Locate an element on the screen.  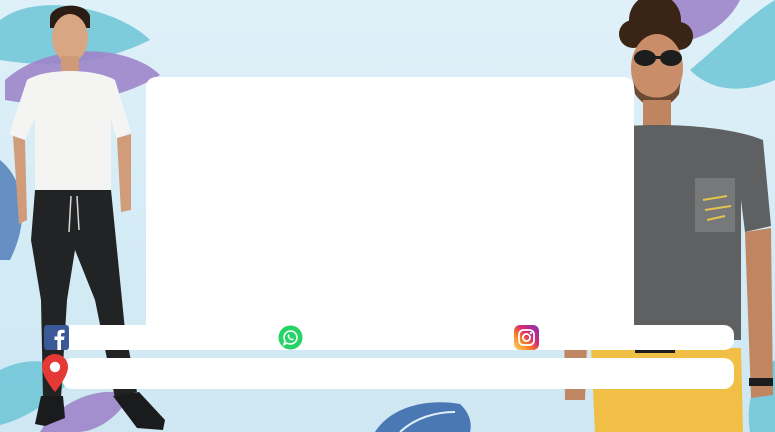
leaf-decoration-bottom-center is located at coordinates (423, 417).